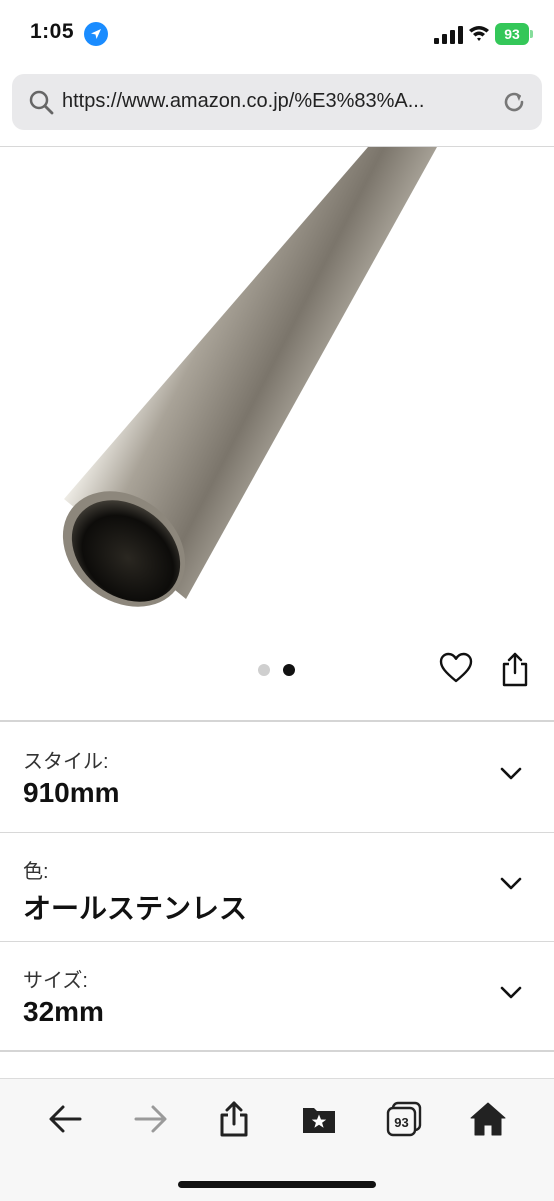  Describe the element at coordinates (277, 777) in the screenshot. I see `variant-selector-style: スタイル: 910mm` at that location.